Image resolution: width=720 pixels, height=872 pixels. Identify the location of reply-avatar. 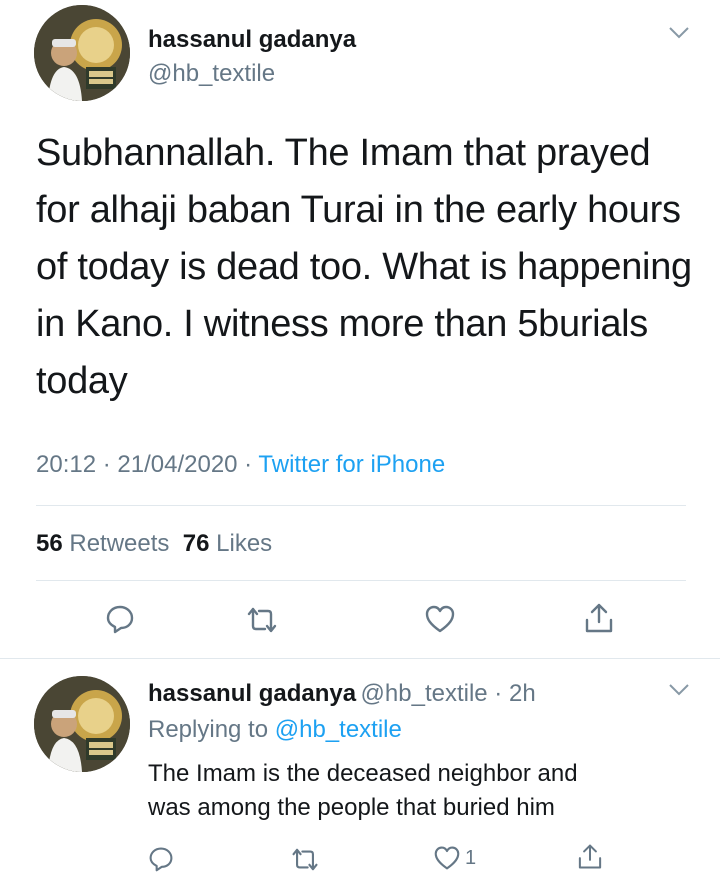
(82, 724).